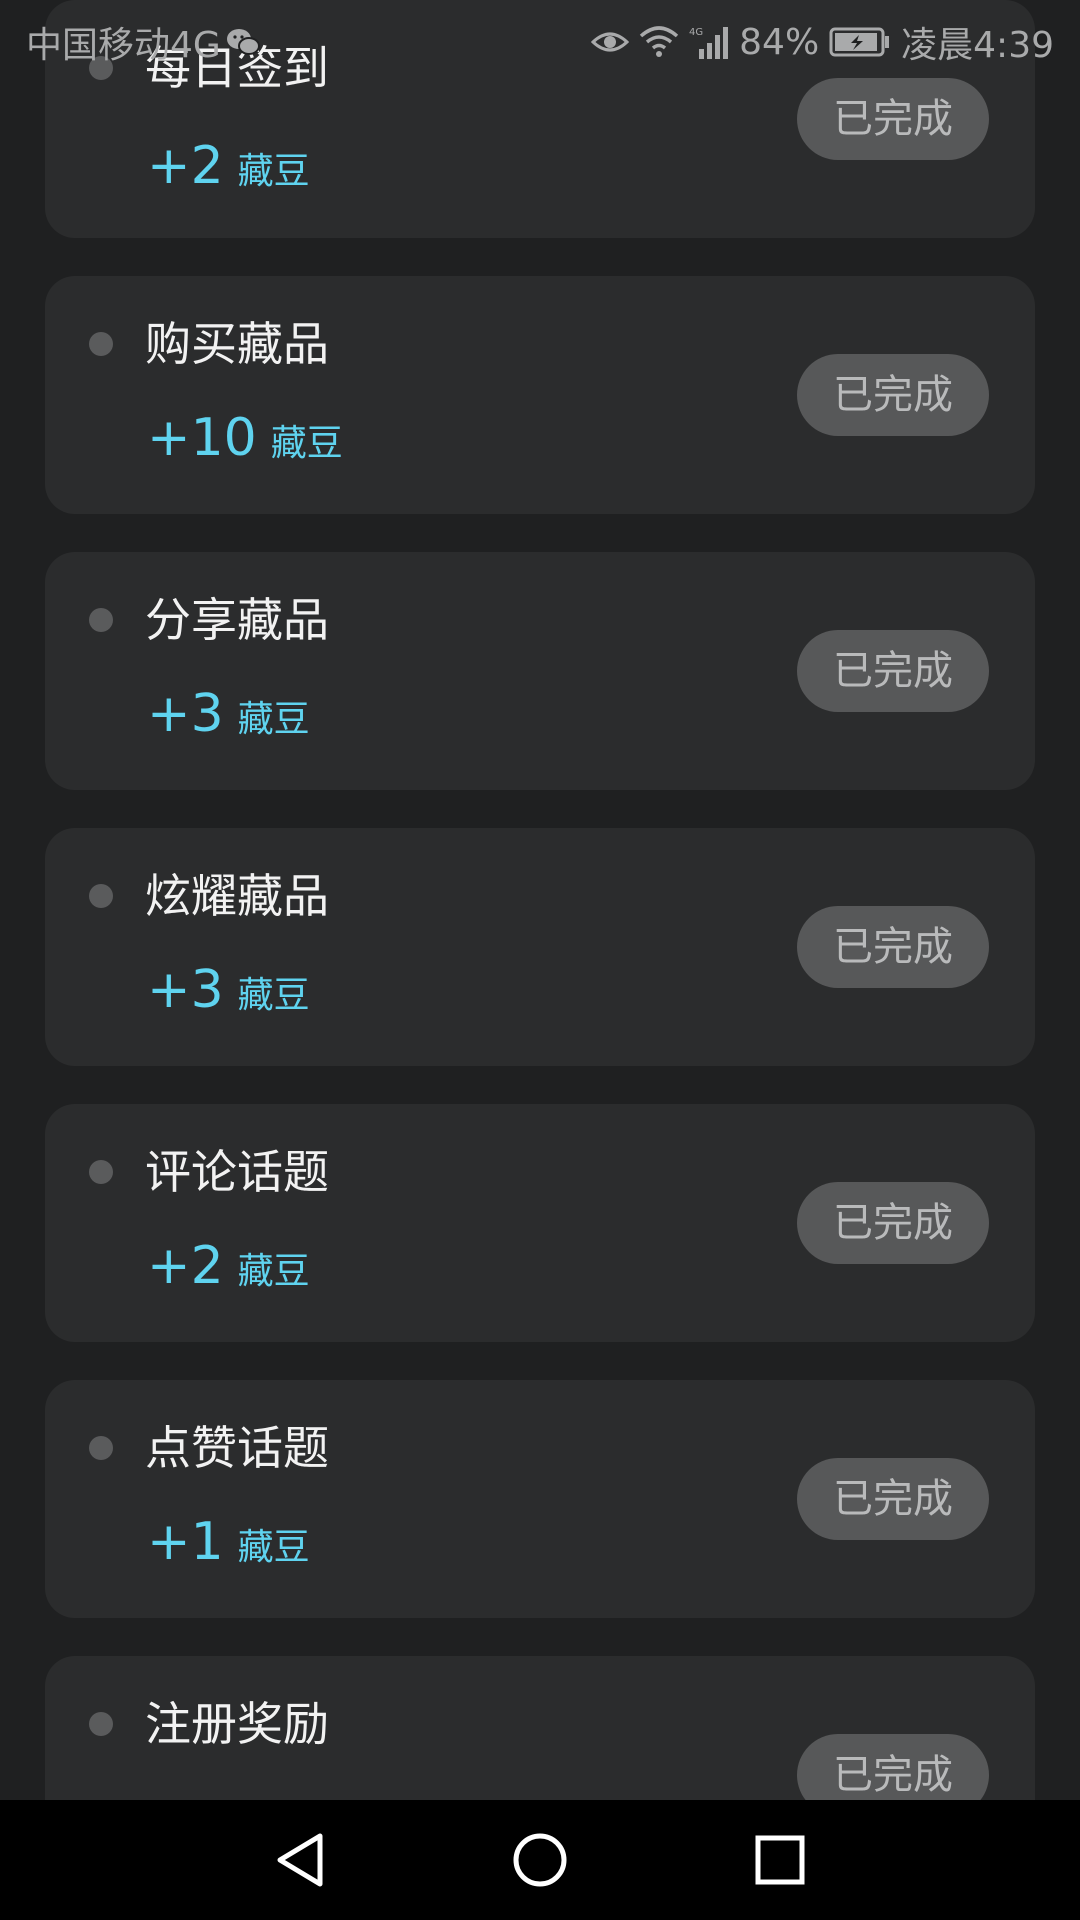 The width and height of the screenshot is (1080, 1920). What do you see at coordinates (540, 671) in the screenshot?
I see `task-card-share-collectible: 分享藏品 +3 藏豆 已完成` at bounding box center [540, 671].